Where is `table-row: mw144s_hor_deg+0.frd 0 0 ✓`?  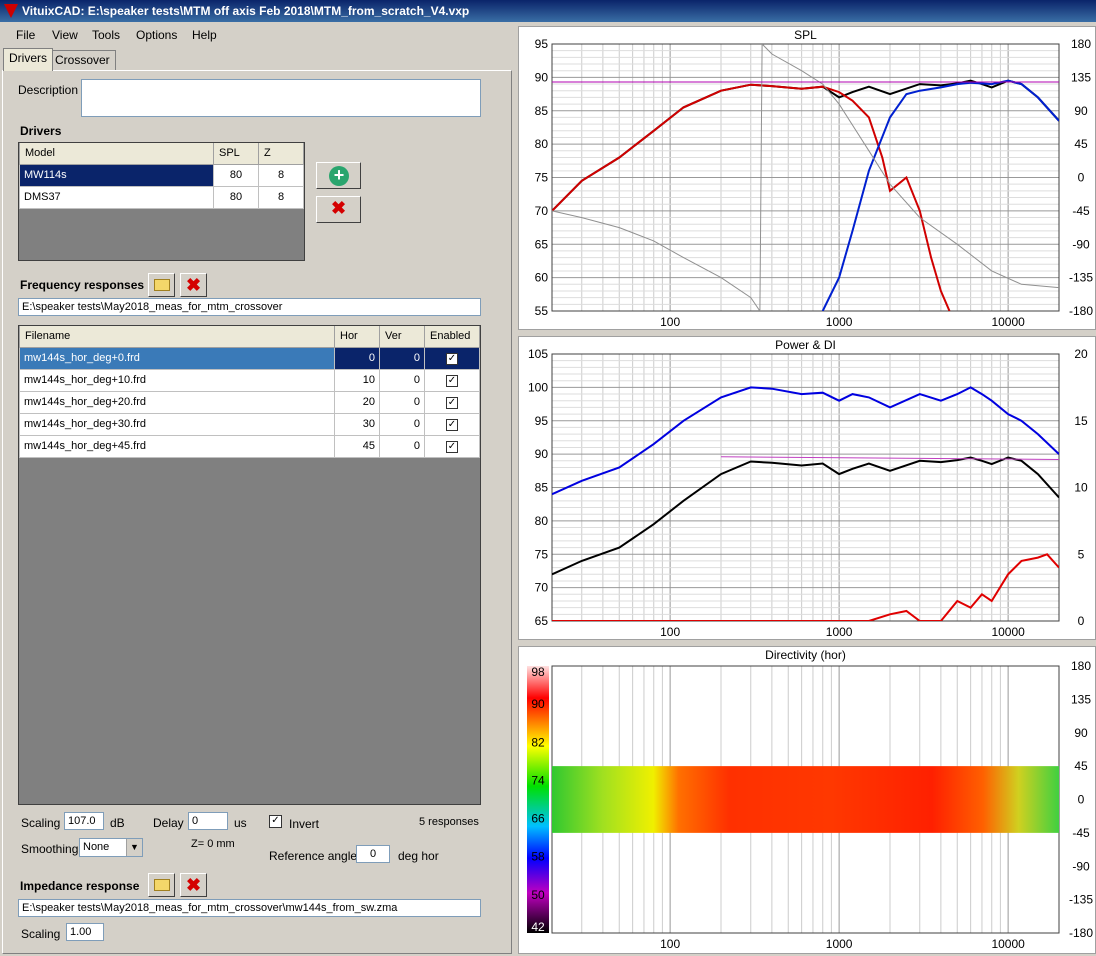
table-row: mw144s_hor_deg+0.frd 0 0 ✓ is located at coordinates (249, 358).